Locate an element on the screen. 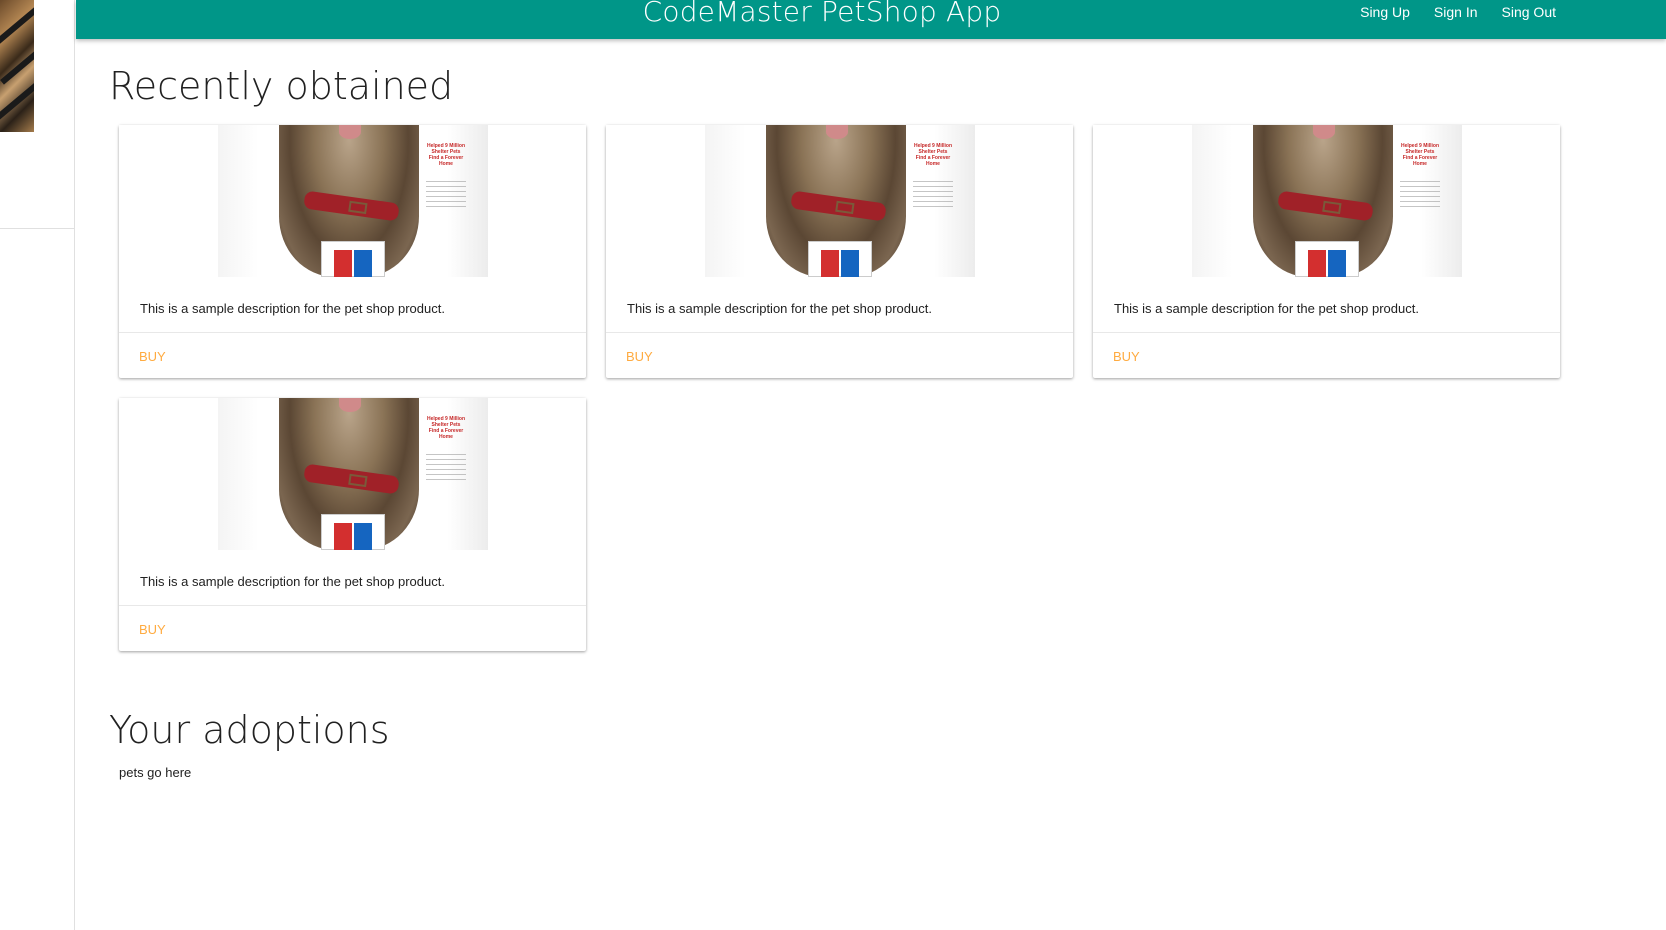 This screenshot has height=930, width=1666. nav-sign-in-link: Sign In is located at coordinates (1456, 12).